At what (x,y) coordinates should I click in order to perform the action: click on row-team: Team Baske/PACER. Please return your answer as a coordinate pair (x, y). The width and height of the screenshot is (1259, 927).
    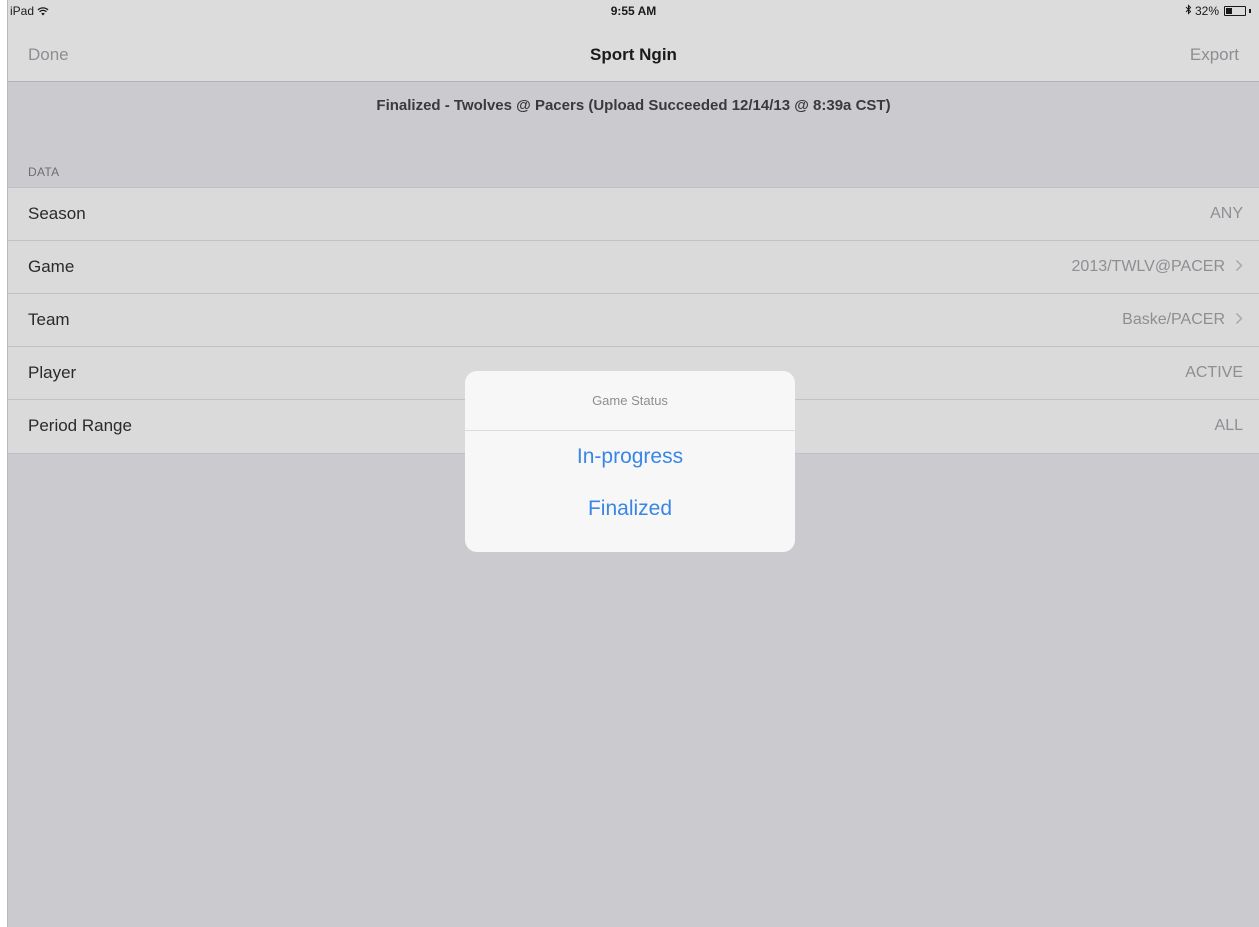
    Looking at the image, I should click on (633, 320).